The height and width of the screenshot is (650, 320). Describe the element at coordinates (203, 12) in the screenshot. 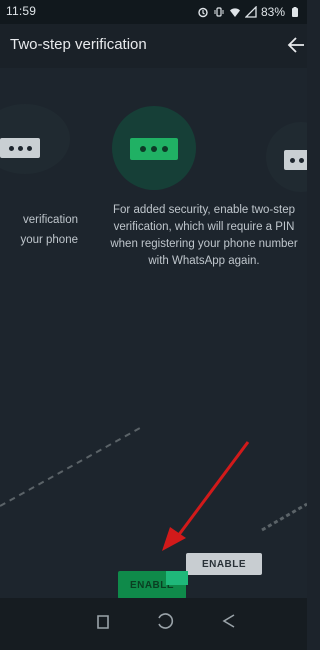

I see `alarm-icon` at that location.